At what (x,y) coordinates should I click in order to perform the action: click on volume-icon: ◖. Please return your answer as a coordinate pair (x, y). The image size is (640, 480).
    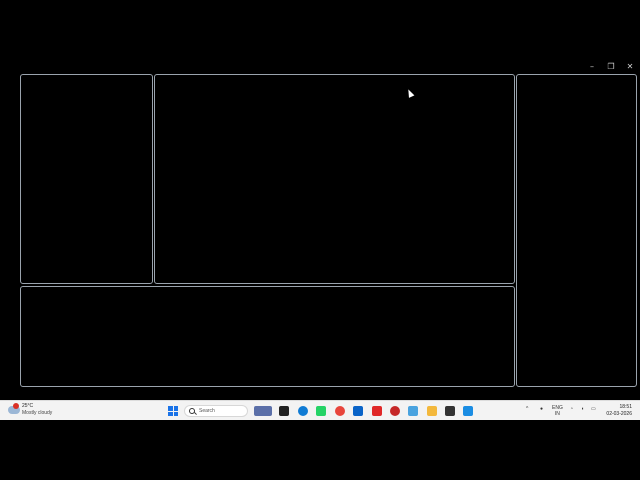
    Looking at the image, I should click on (582, 409).